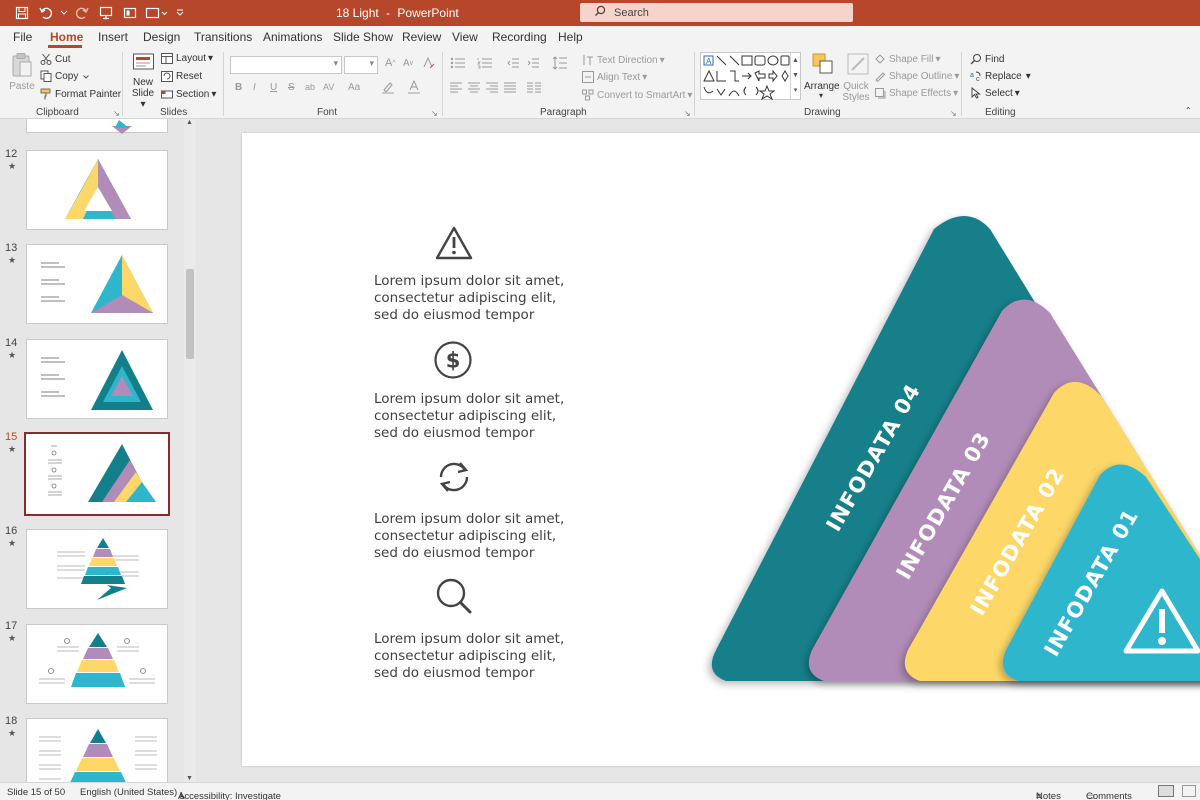 This screenshot has height=800, width=1200. Describe the element at coordinates (161, 37) in the screenshot. I see `tab-design: Design` at that location.